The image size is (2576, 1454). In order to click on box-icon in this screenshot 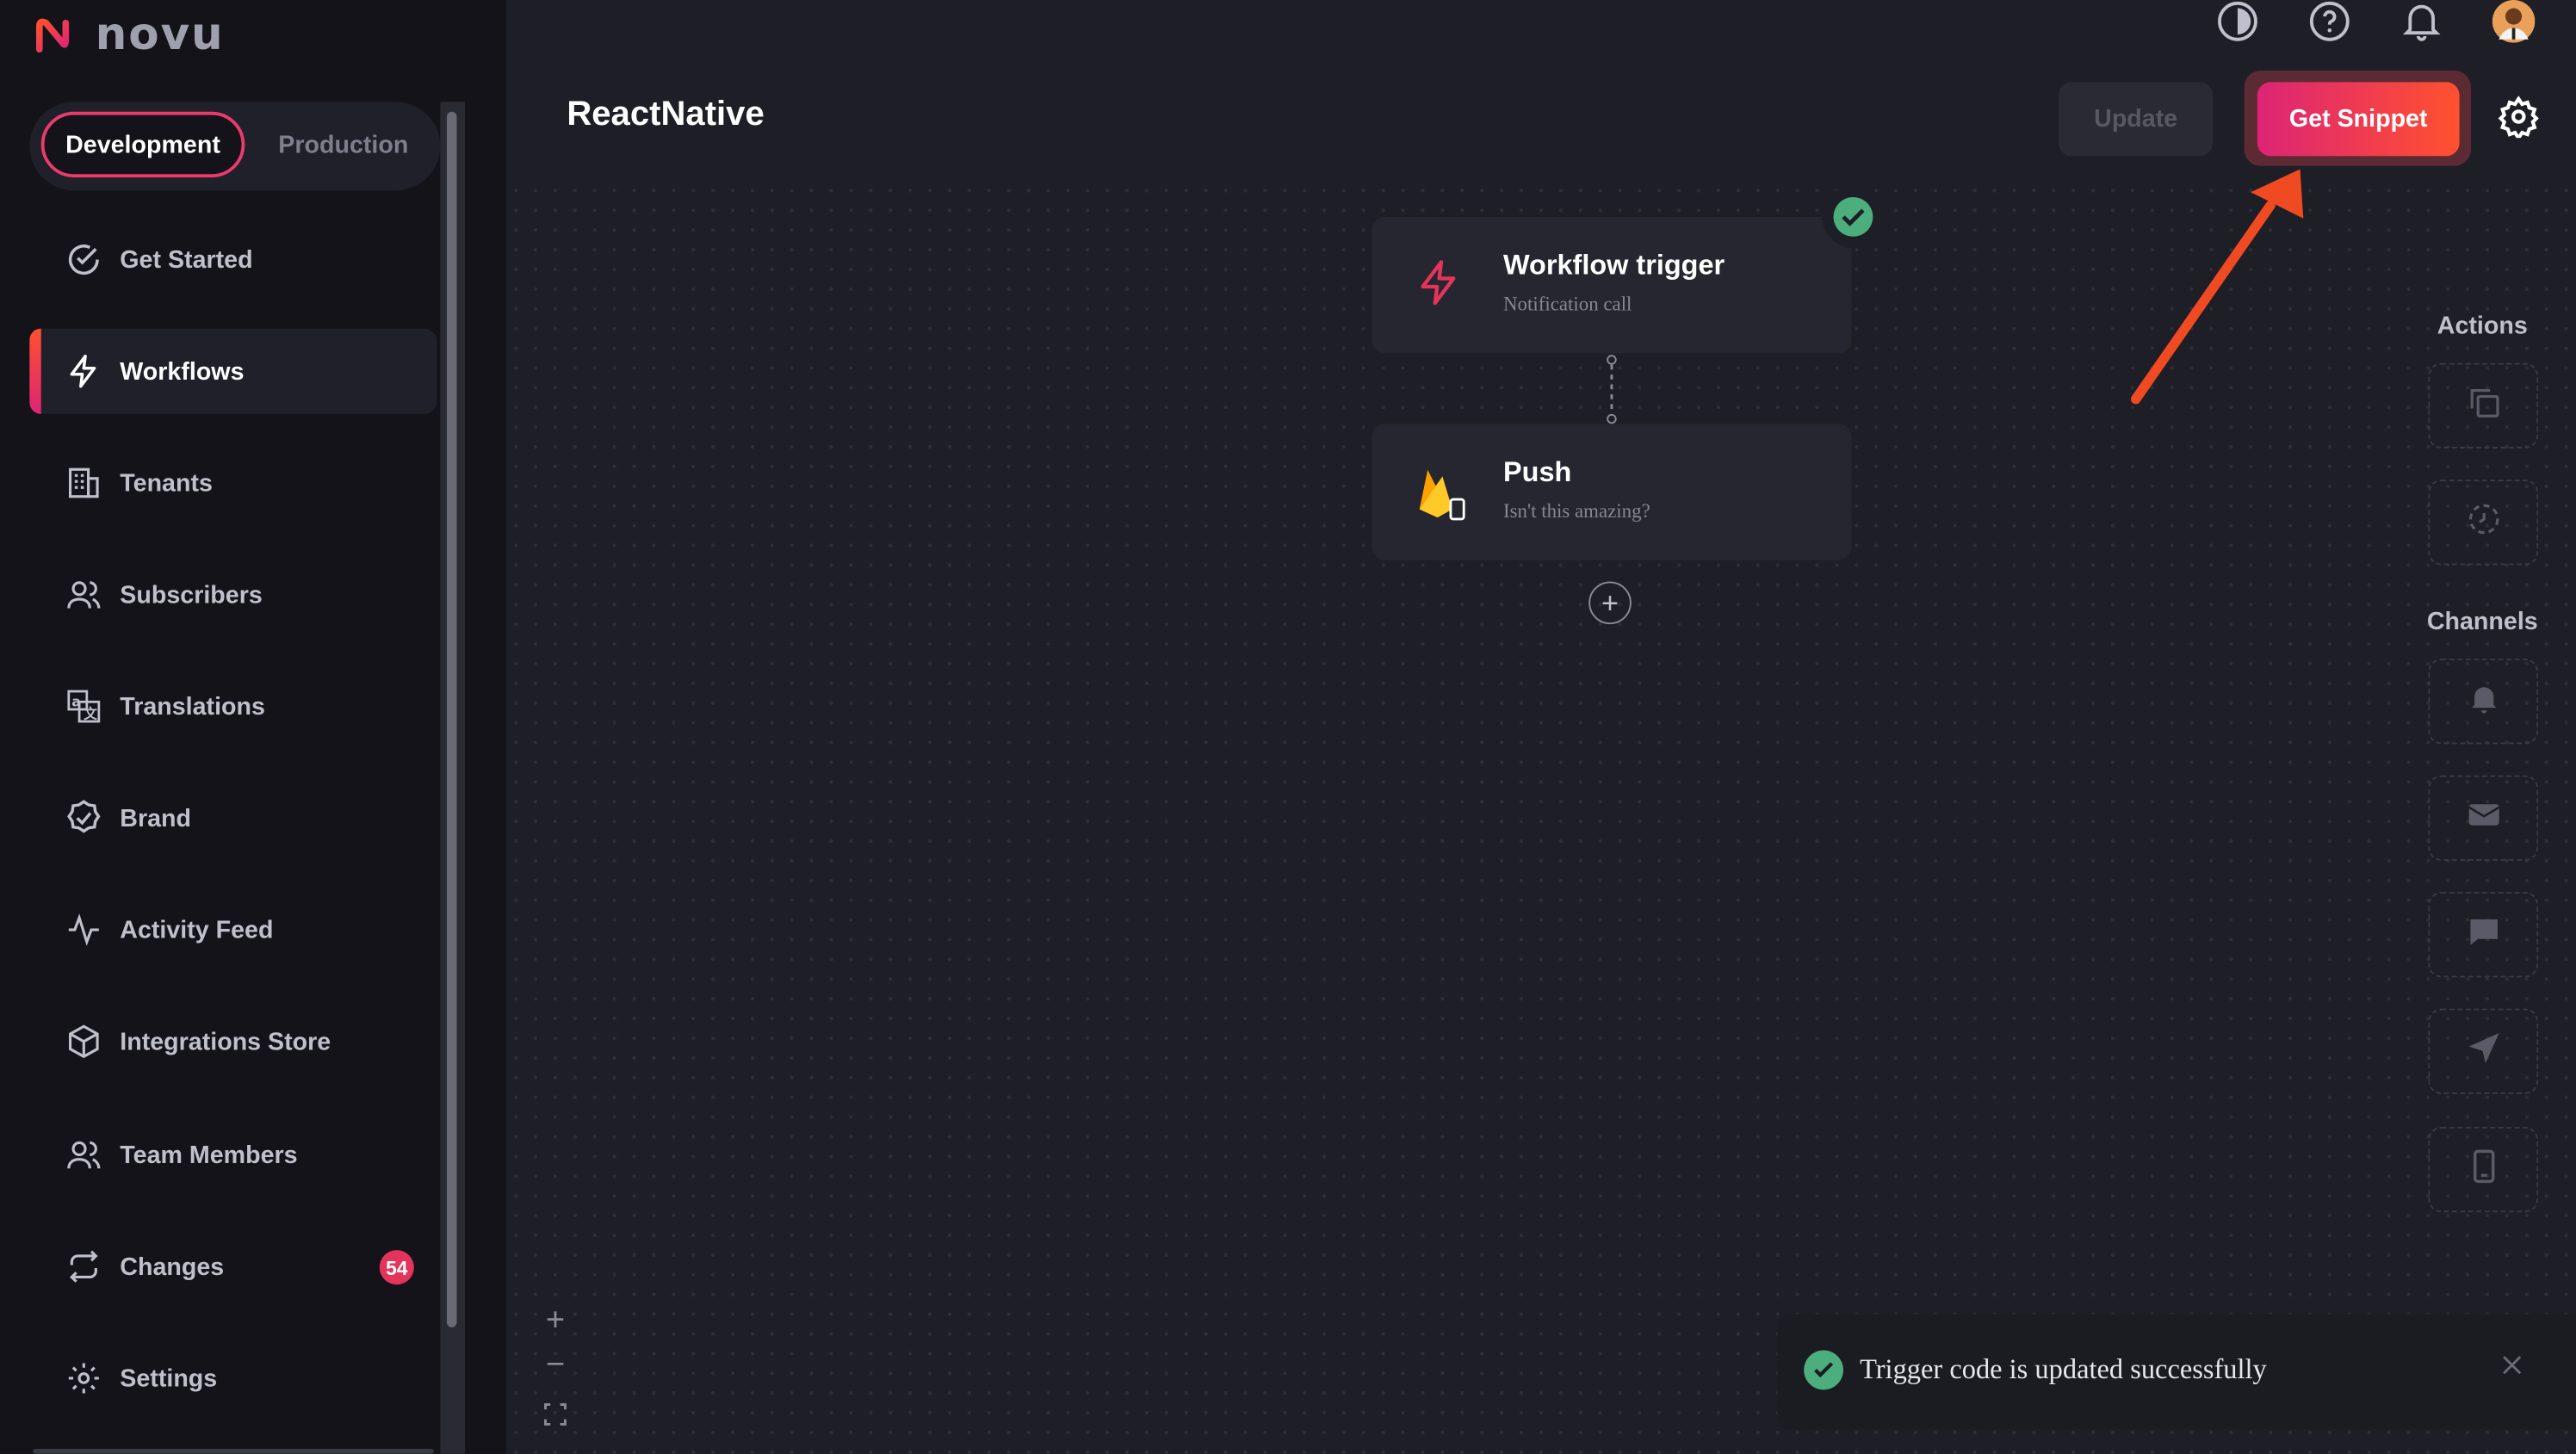, I will do `click(83, 1041)`.